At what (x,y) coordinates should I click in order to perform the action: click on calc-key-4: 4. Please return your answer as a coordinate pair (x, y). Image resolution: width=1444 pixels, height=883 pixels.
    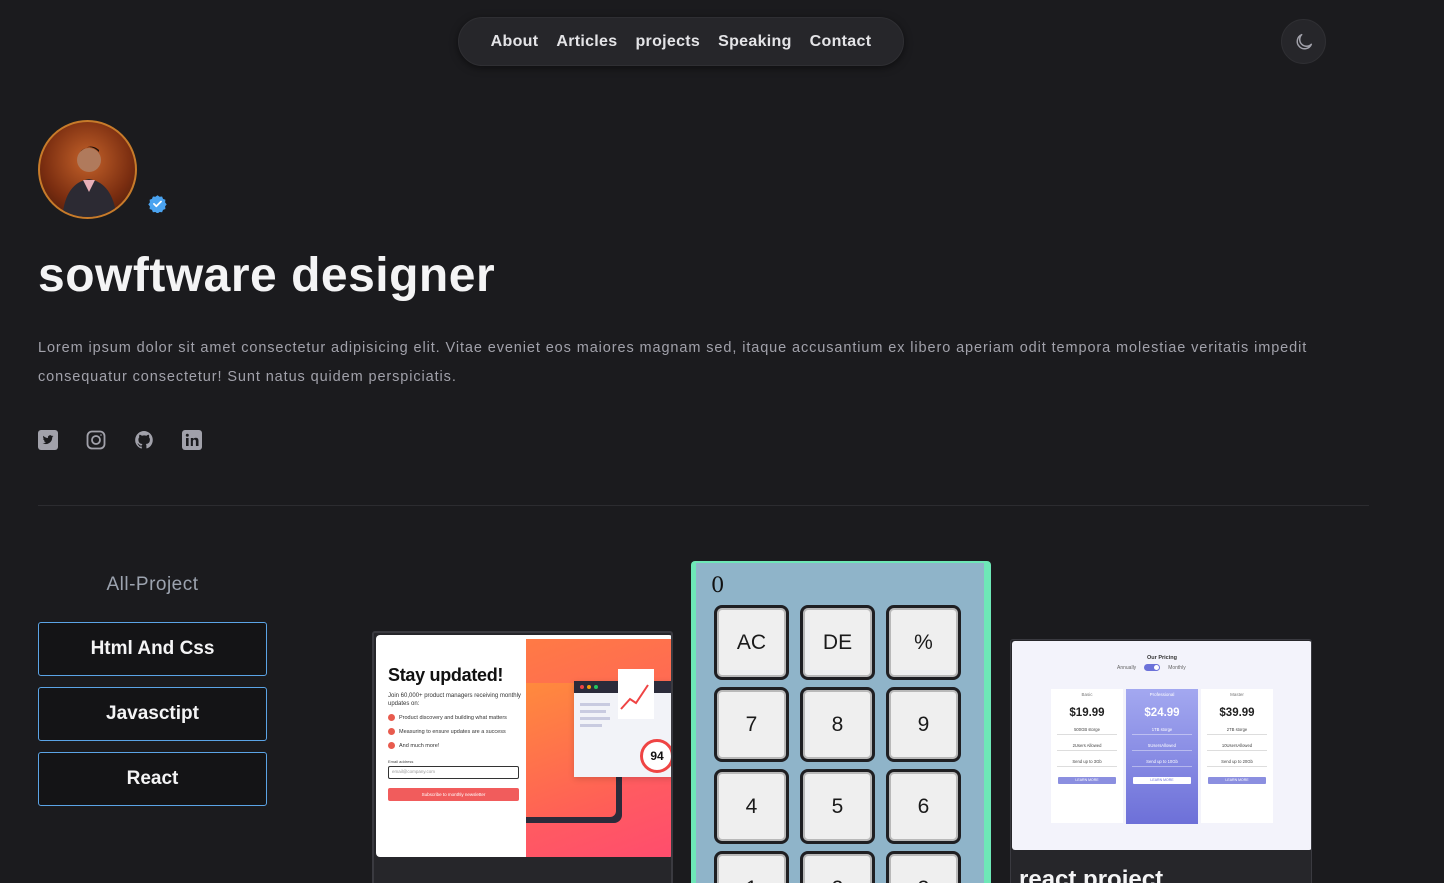
    Looking at the image, I should click on (751, 806).